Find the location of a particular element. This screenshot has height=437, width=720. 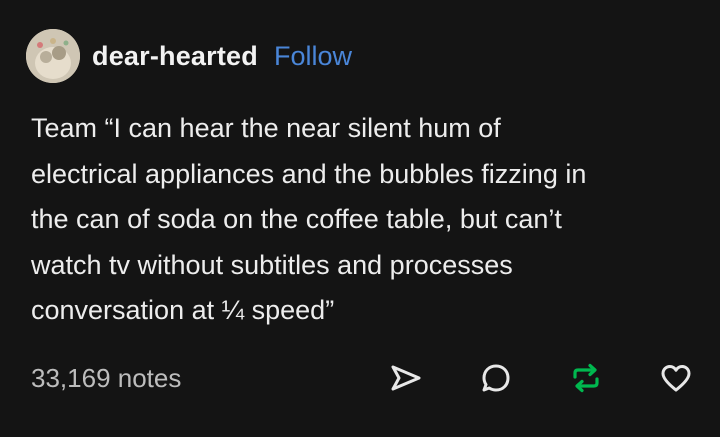

like-button is located at coordinates (676, 378).